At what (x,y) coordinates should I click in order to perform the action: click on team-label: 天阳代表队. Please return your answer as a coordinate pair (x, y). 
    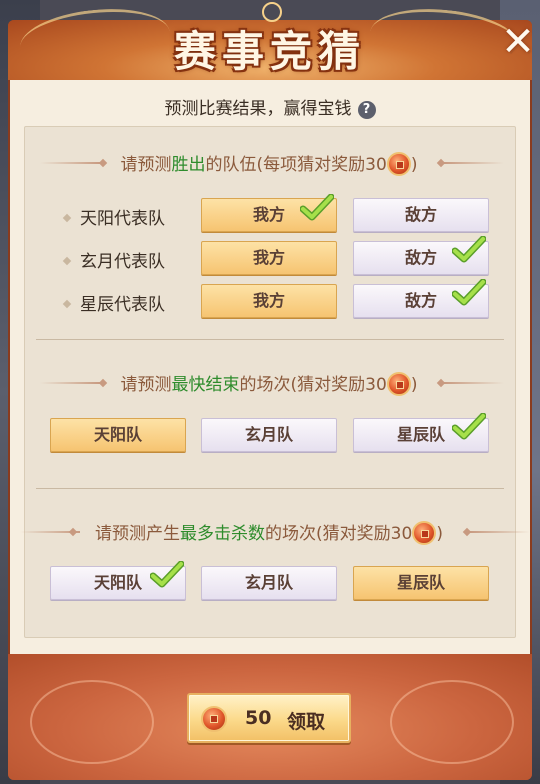
    Looking at the image, I should click on (113, 216).